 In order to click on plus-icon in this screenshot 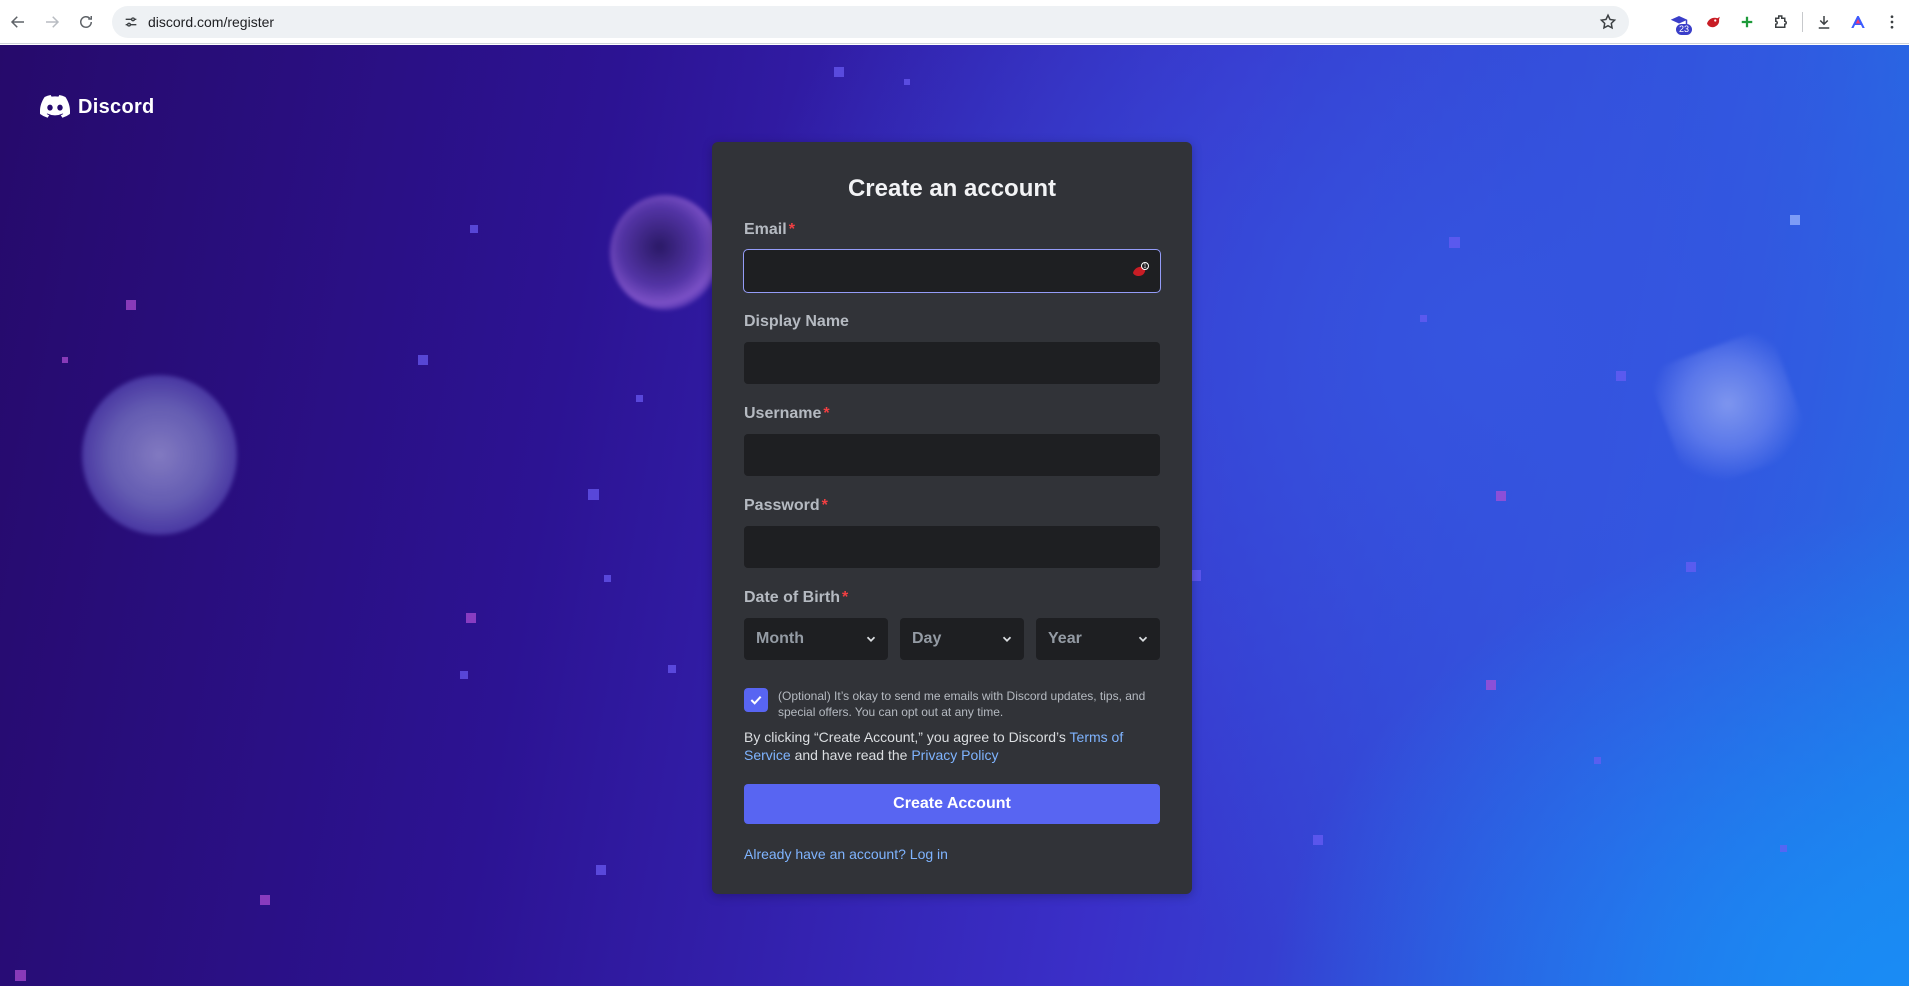, I will do `click(1747, 22)`.